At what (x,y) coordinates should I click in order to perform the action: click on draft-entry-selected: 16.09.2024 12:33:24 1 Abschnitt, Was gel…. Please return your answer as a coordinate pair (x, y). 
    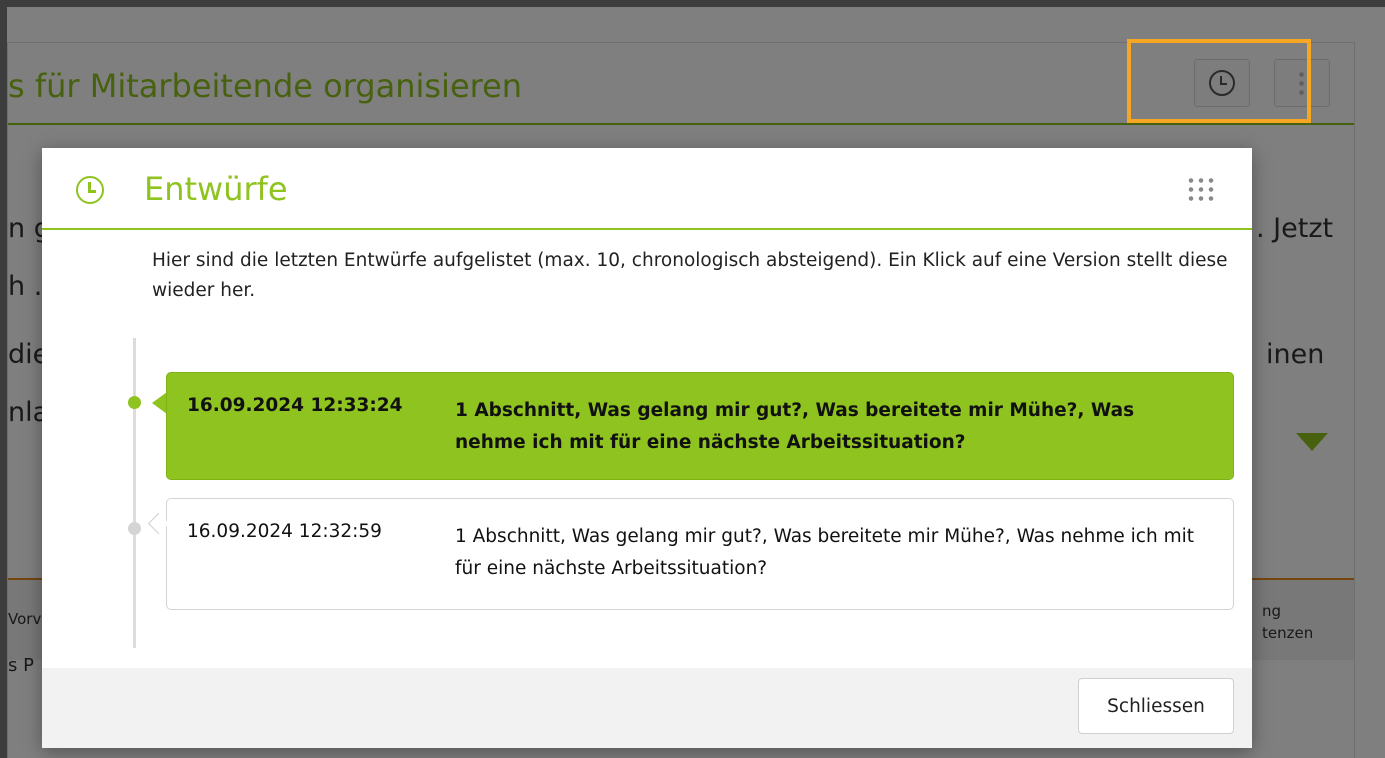
    Looking at the image, I should click on (700, 426).